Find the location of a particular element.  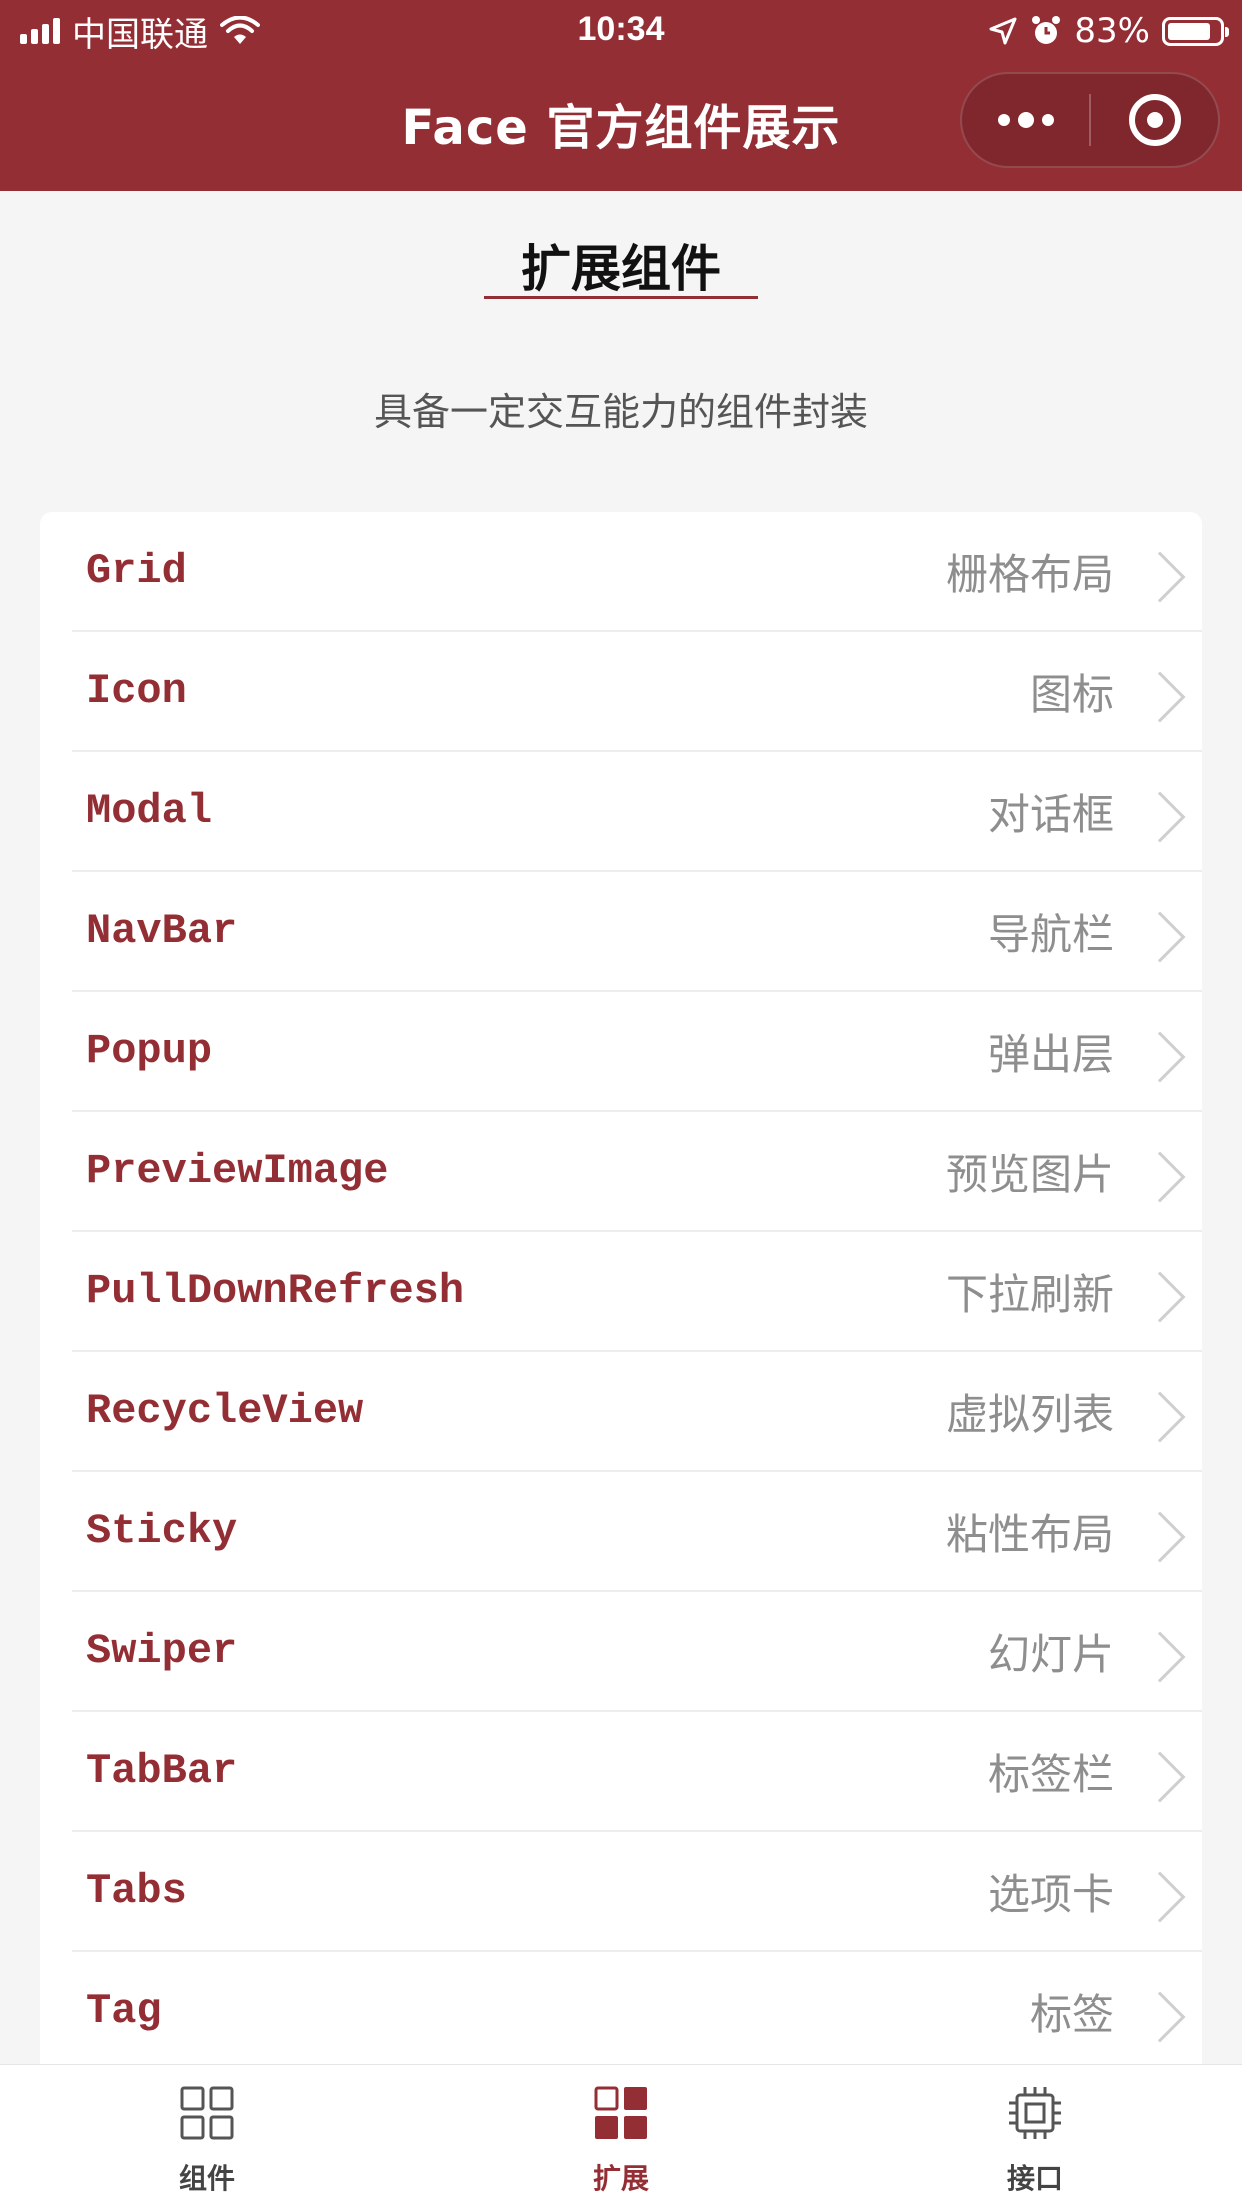

list-item-desc: 粘性布局 is located at coordinates (1029, 1534).